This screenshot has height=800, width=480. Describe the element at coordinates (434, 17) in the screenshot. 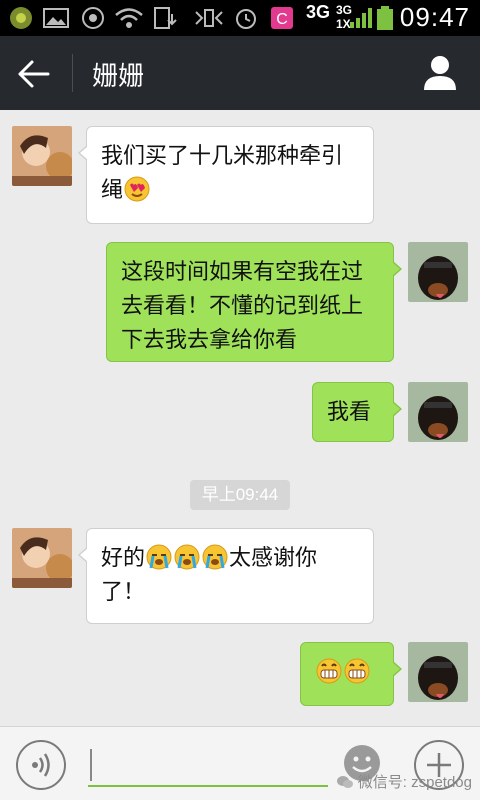

I see `status-time: 09:47` at that location.